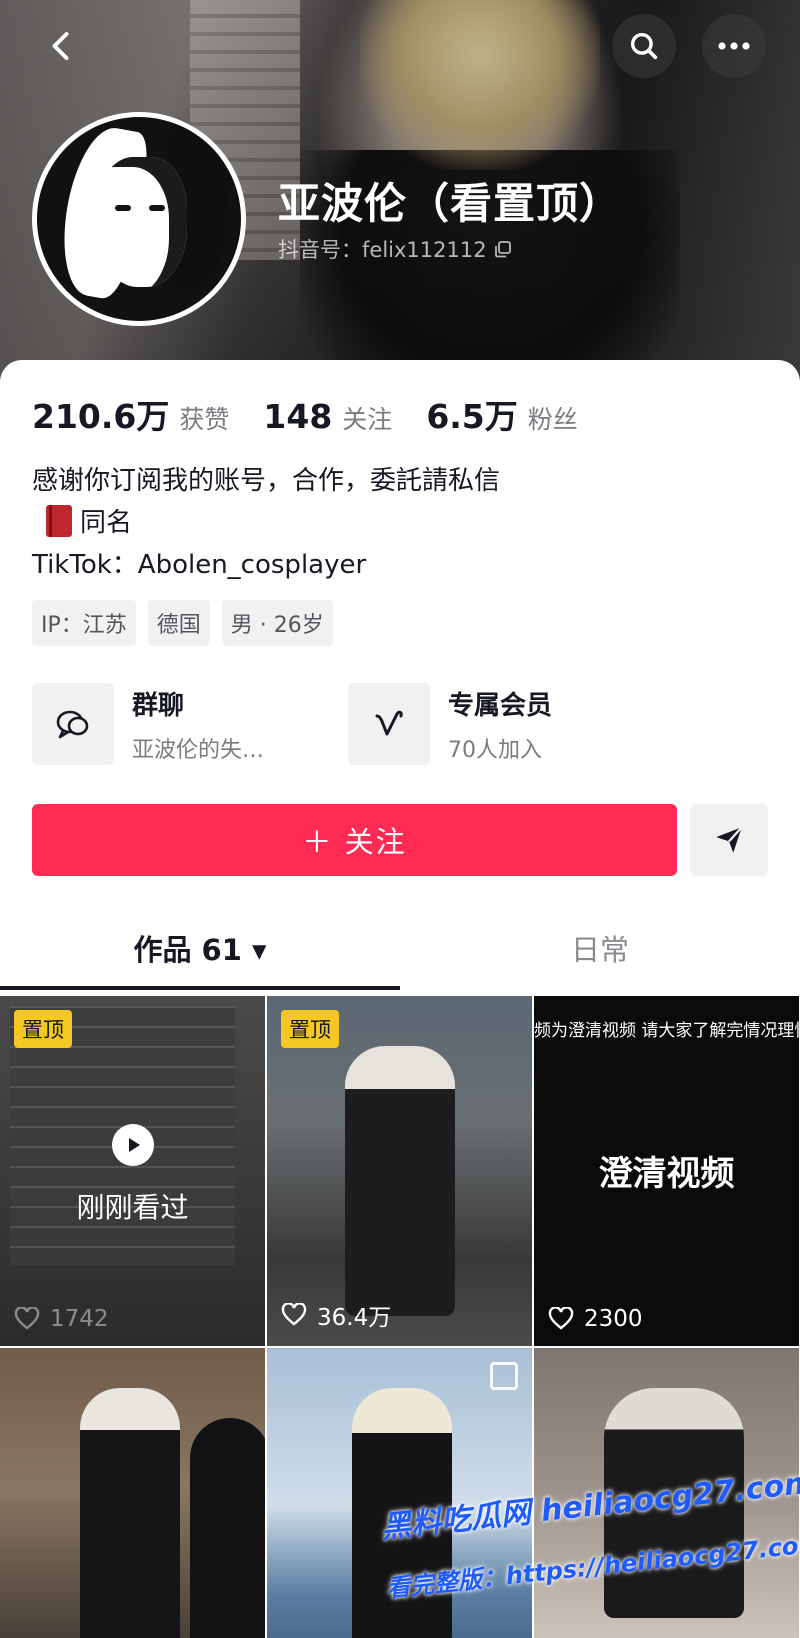  What do you see at coordinates (133, 1145) in the screenshot?
I see `play-icon` at bounding box center [133, 1145].